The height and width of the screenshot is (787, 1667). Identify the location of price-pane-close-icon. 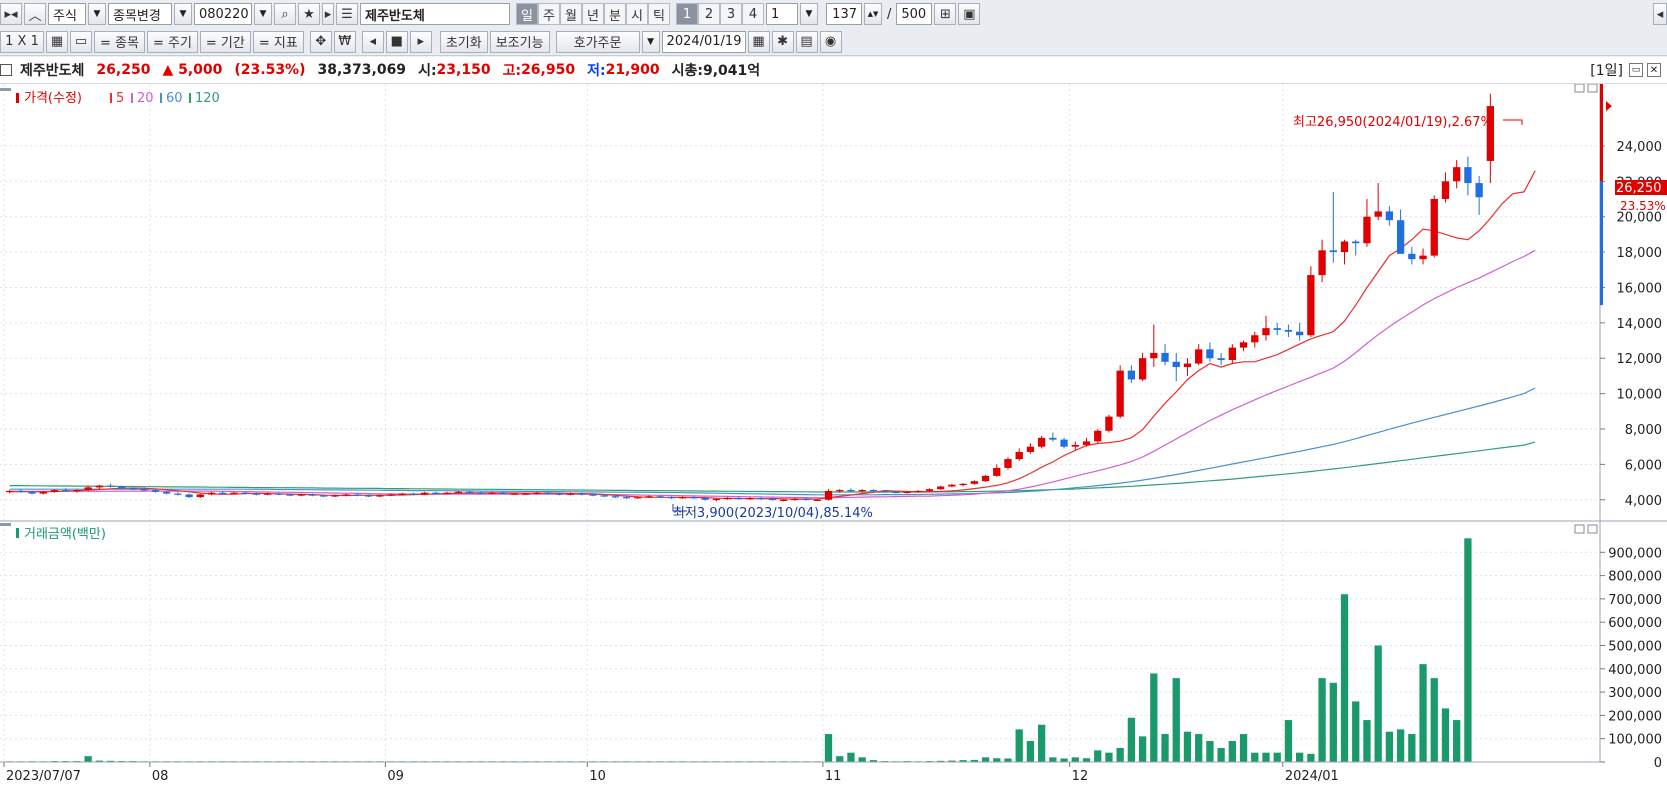
(1592, 88).